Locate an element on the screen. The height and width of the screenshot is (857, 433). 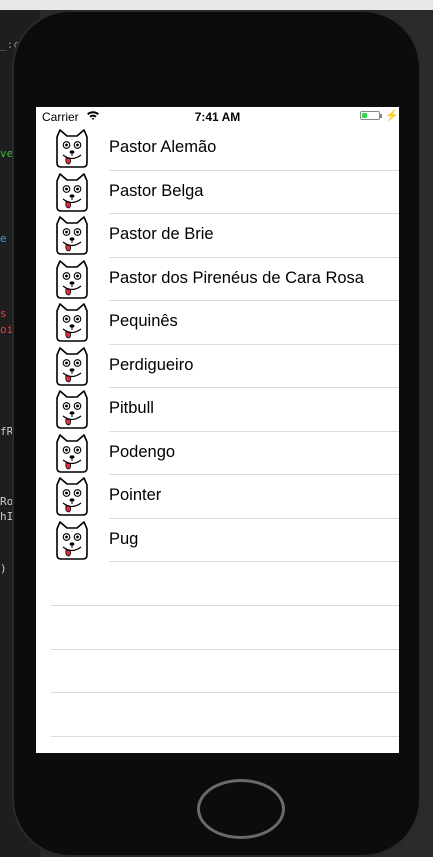
breed-label: Pastor dos Pirenéus de Cara Rosa is located at coordinates (236, 277).